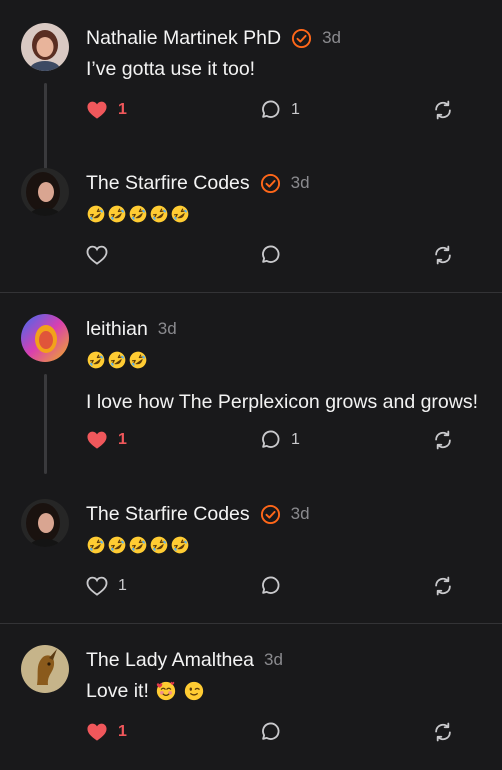 The height and width of the screenshot is (770, 502). What do you see at coordinates (117, 691) in the screenshot?
I see `comment-text: Love it!` at bounding box center [117, 691].